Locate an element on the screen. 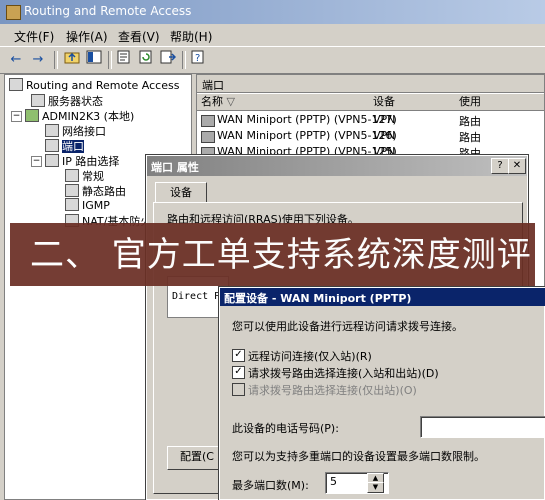  tree-static-routes: 静态路由 is located at coordinates (95, 191).